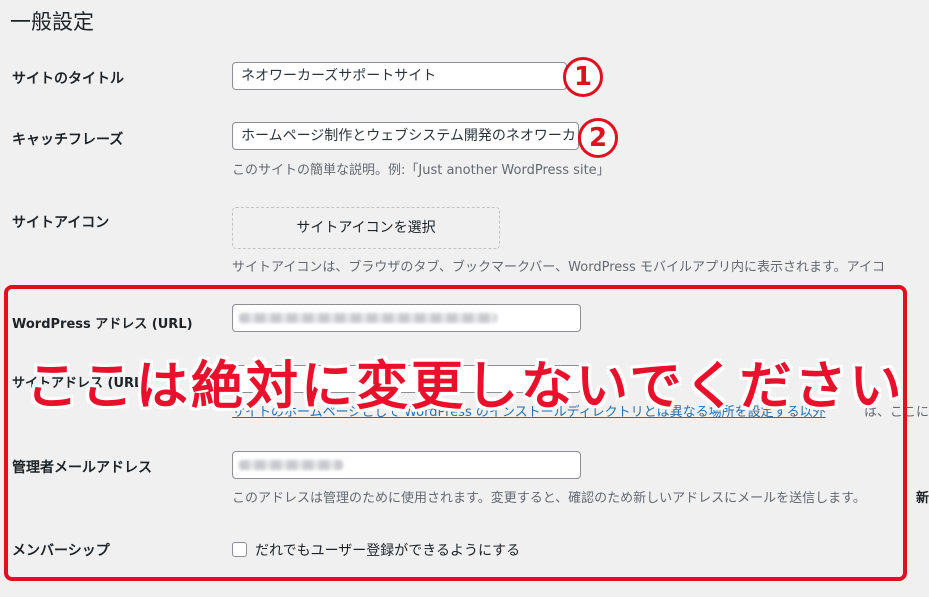  Describe the element at coordinates (922, 498) in the screenshot. I see `admin-email-description-tail: 新` at that location.